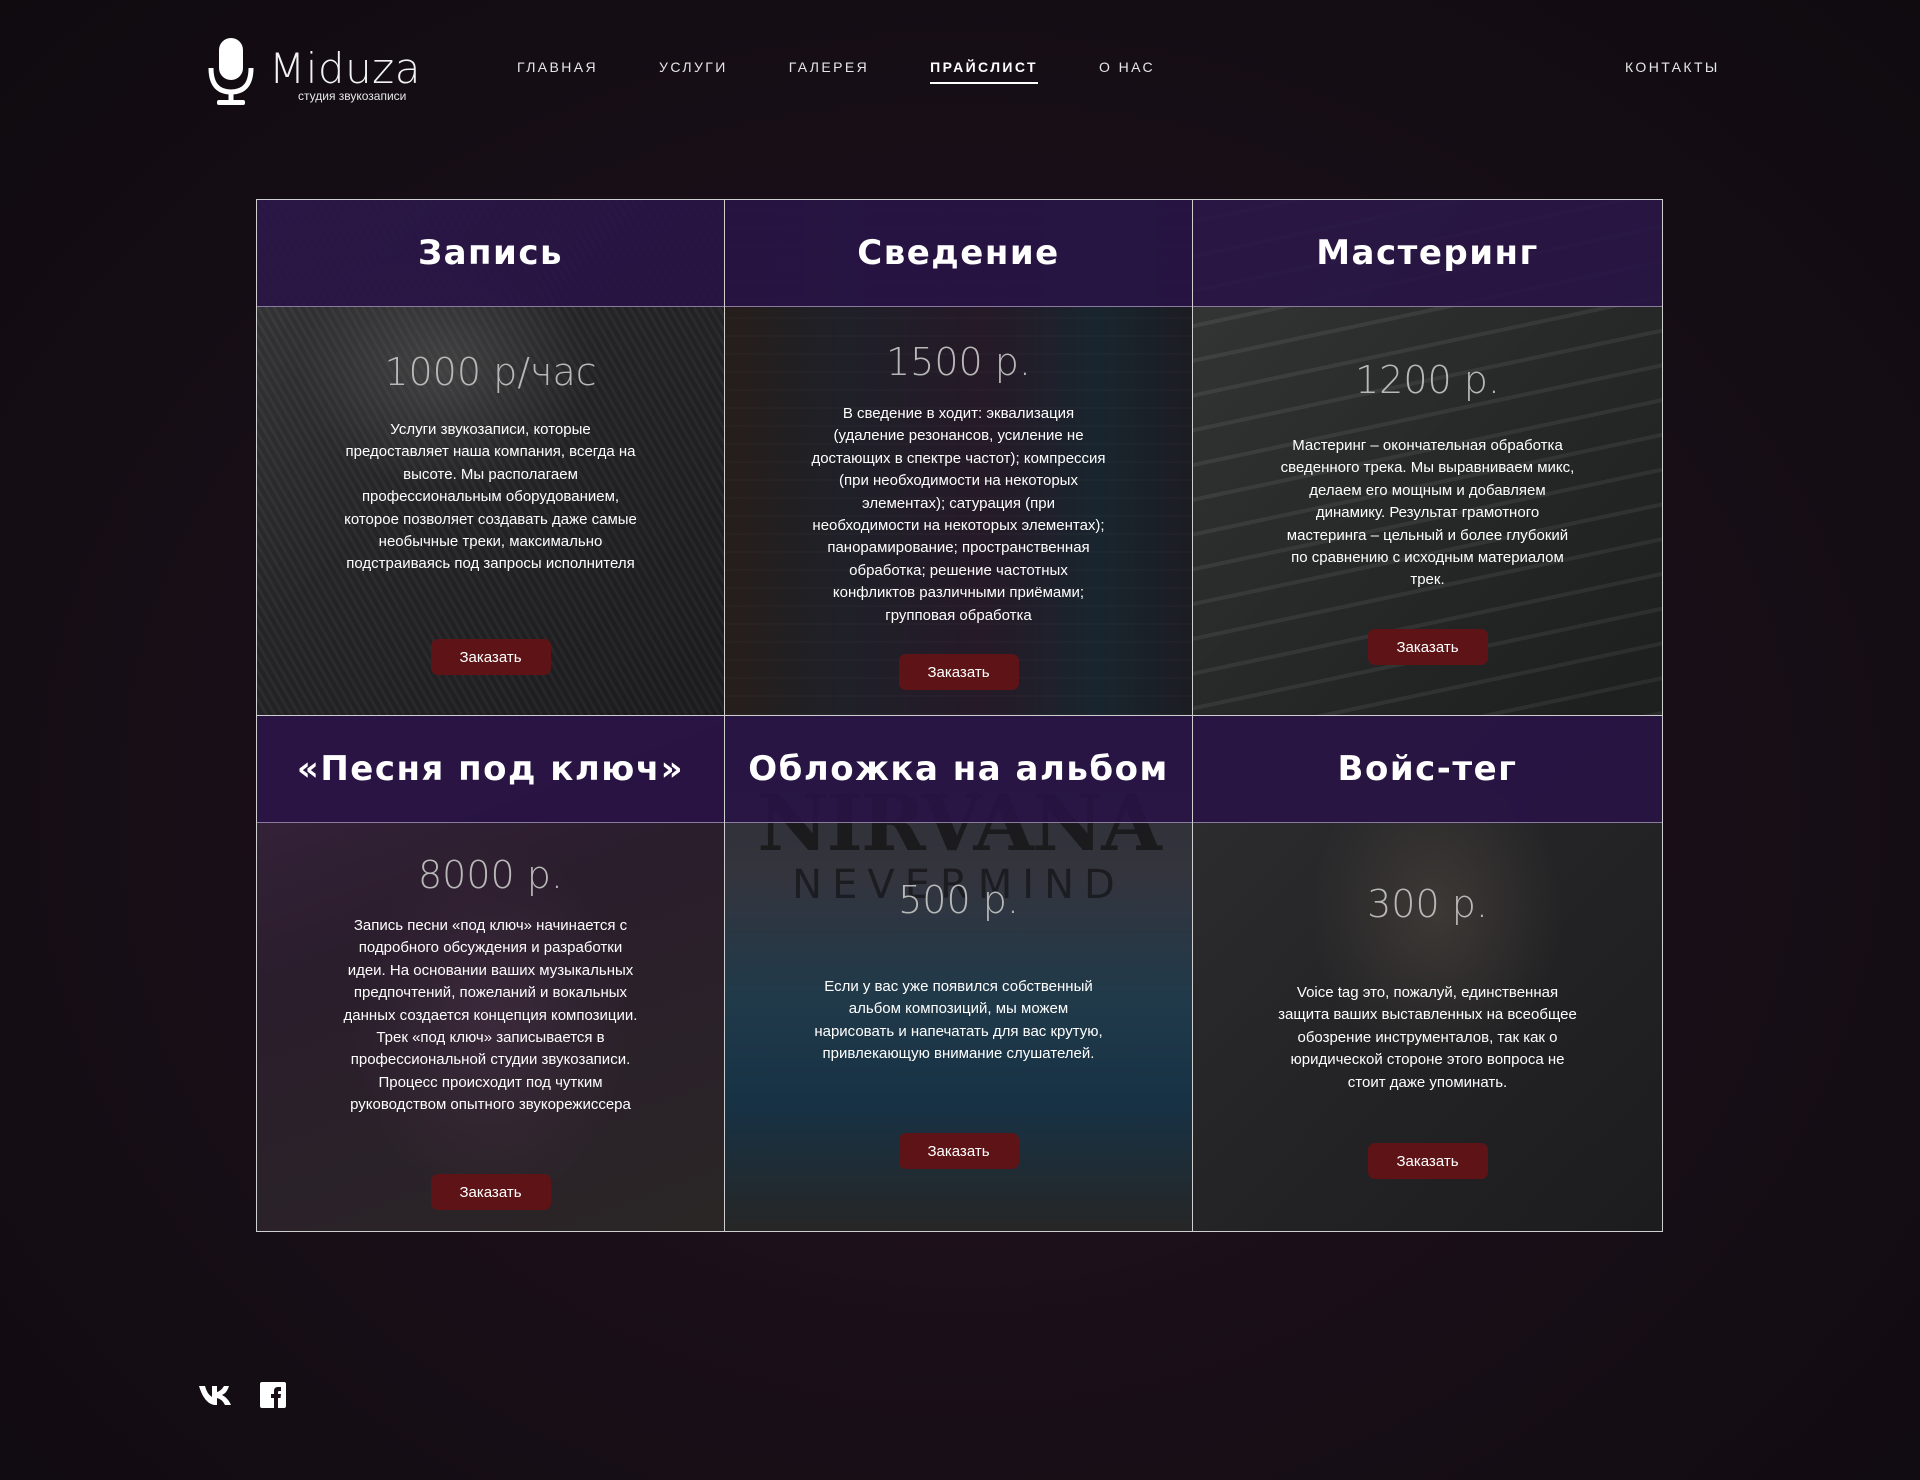  Describe the element at coordinates (352, 96) in the screenshot. I see `brand-tagline: студия звукозаписи` at that location.